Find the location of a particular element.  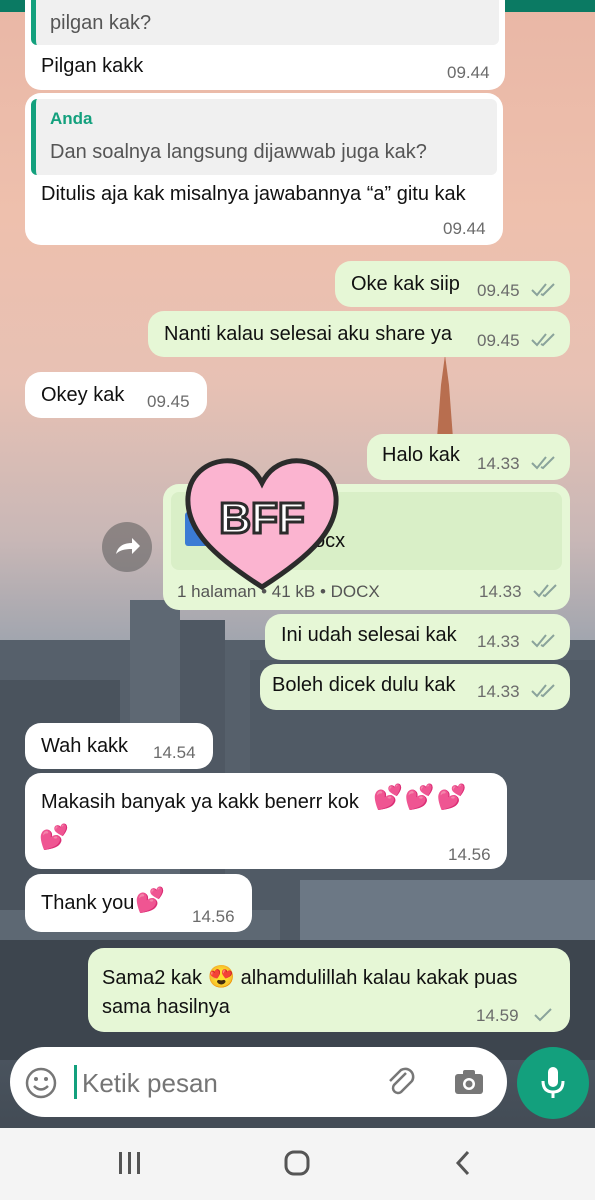

camera-icon is located at coordinates (469, 1082).